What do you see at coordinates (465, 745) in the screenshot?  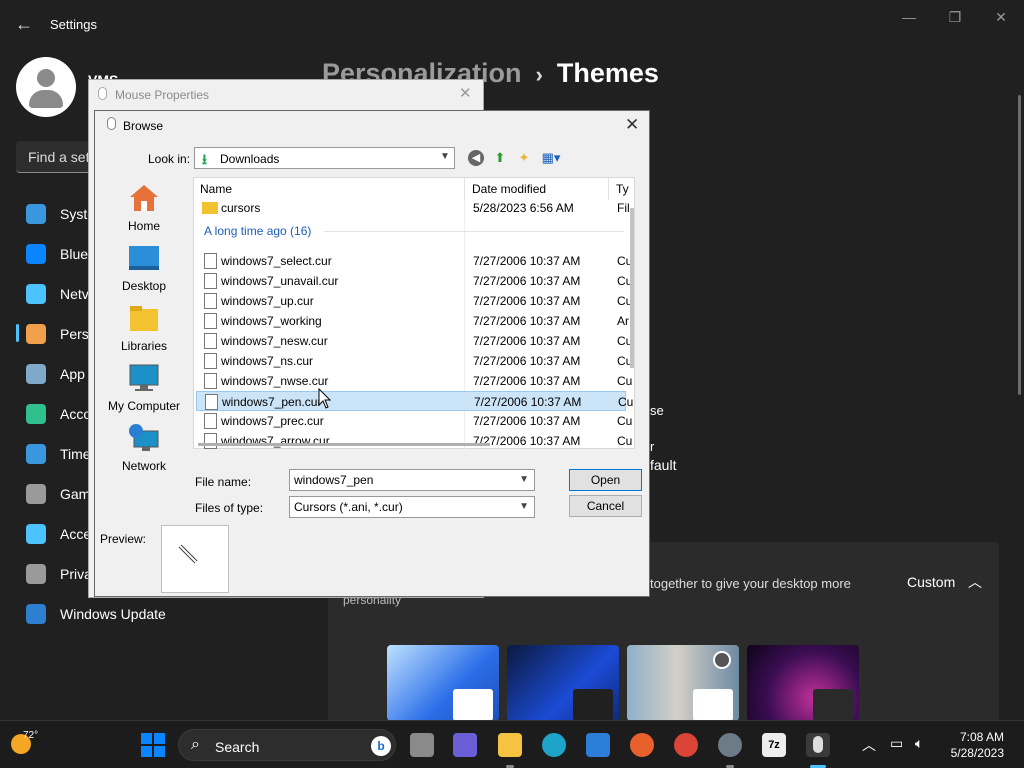 I see `chat-icon` at bounding box center [465, 745].